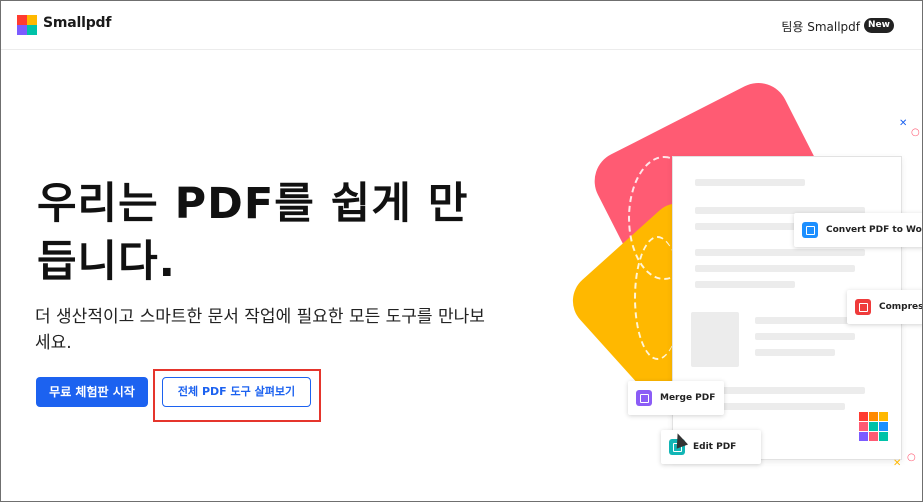  Describe the element at coordinates (270, 330) in the screenshot. I see `hero-subtitle: 더 생산적이고 스마트한 문서 작업에 필요한 모든 도구를 만나보 세요.` at that location.